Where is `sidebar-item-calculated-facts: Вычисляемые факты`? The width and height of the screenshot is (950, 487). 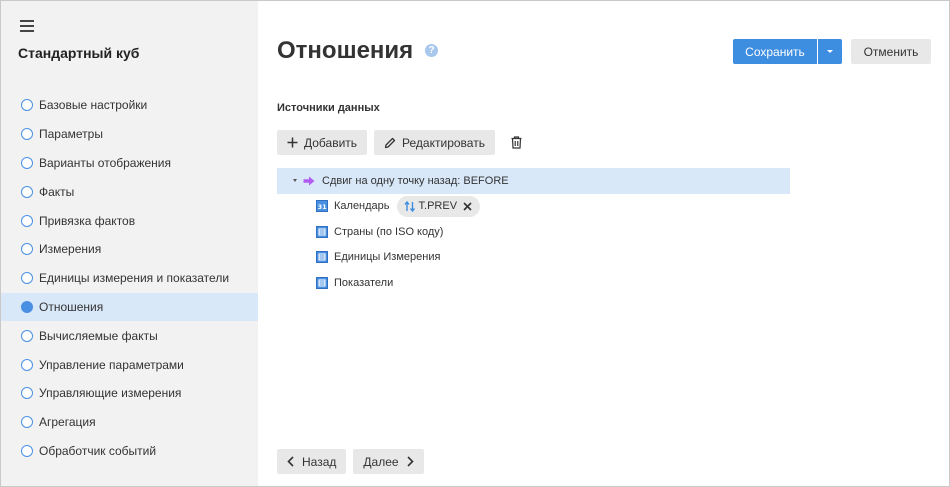 sidebar-item-calculated-facts: Вычисляемые факты is located at coordinates (129, 335).